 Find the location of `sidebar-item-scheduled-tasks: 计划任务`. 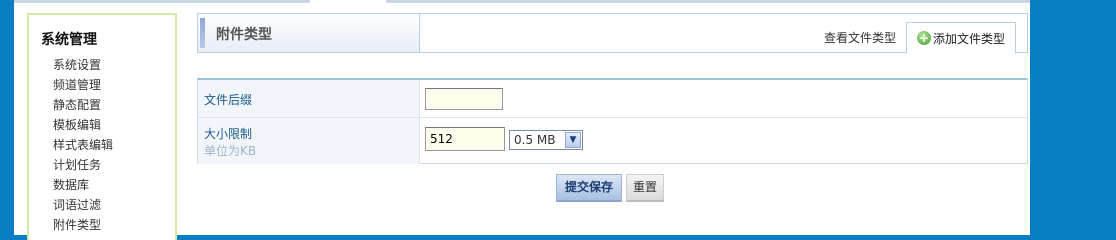

sidebar-item-scheduled-tasks: 计划任务 is located at coordinates (83, 165).